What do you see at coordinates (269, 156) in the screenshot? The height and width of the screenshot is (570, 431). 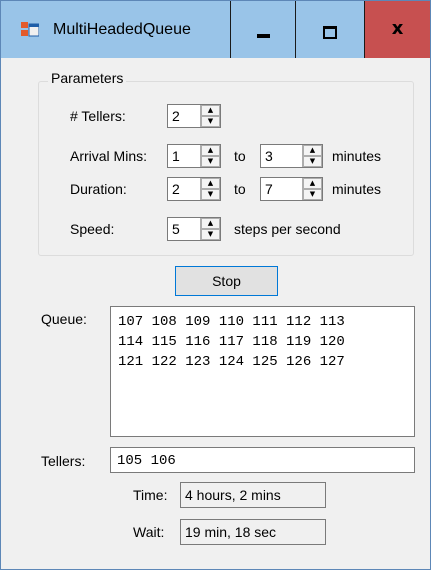 I see `arrival-max-value: 3` at bounding box center [269, 156].